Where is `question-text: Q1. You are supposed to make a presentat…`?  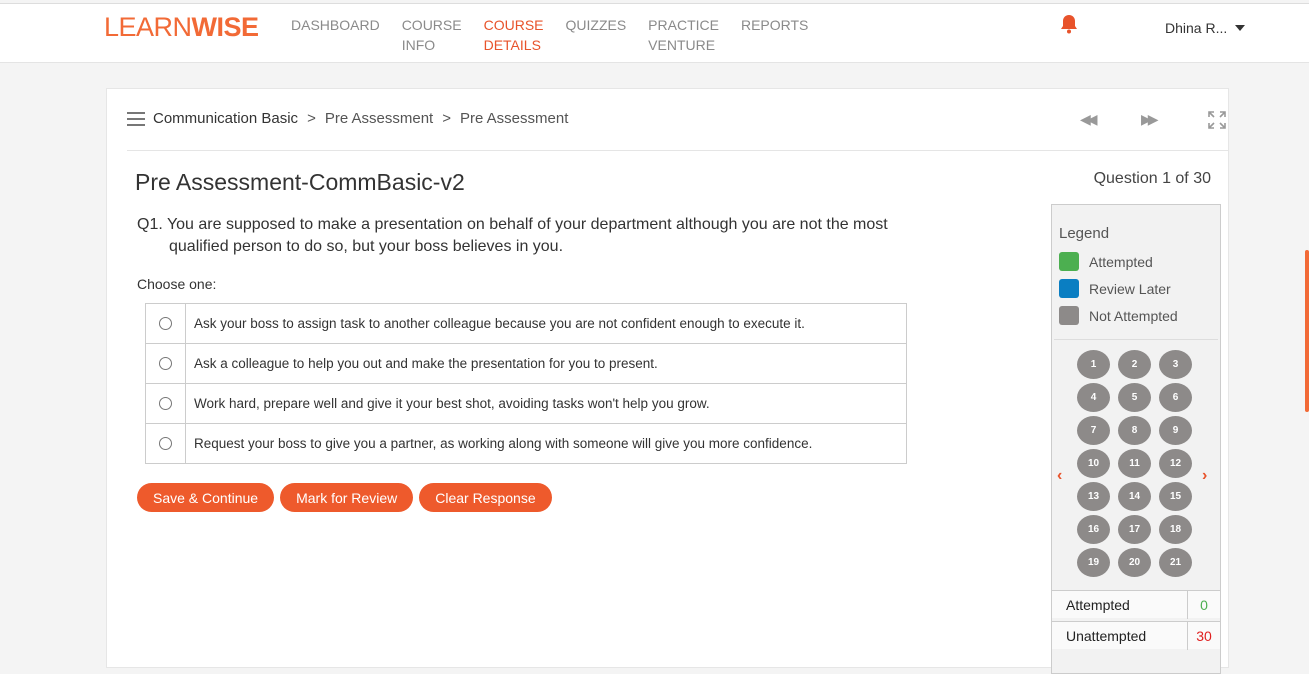 question-text: Q1. You are supposed to make a presentat… is located at coordinates (512, 235).